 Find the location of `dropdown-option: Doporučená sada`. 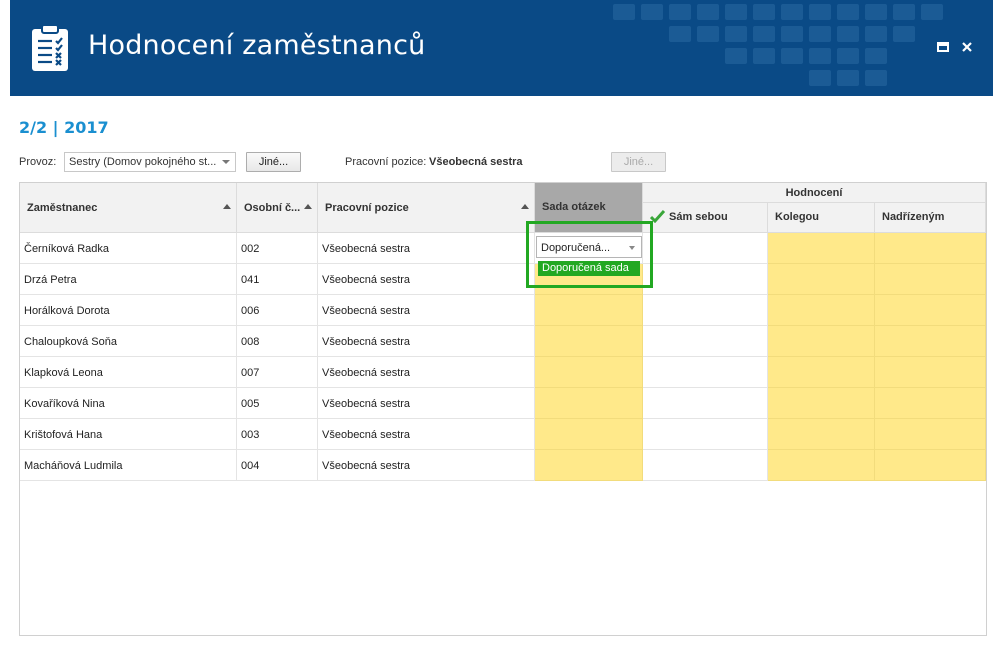

dropdown-option: Doporučená sada is located at coordinates (589, 268).